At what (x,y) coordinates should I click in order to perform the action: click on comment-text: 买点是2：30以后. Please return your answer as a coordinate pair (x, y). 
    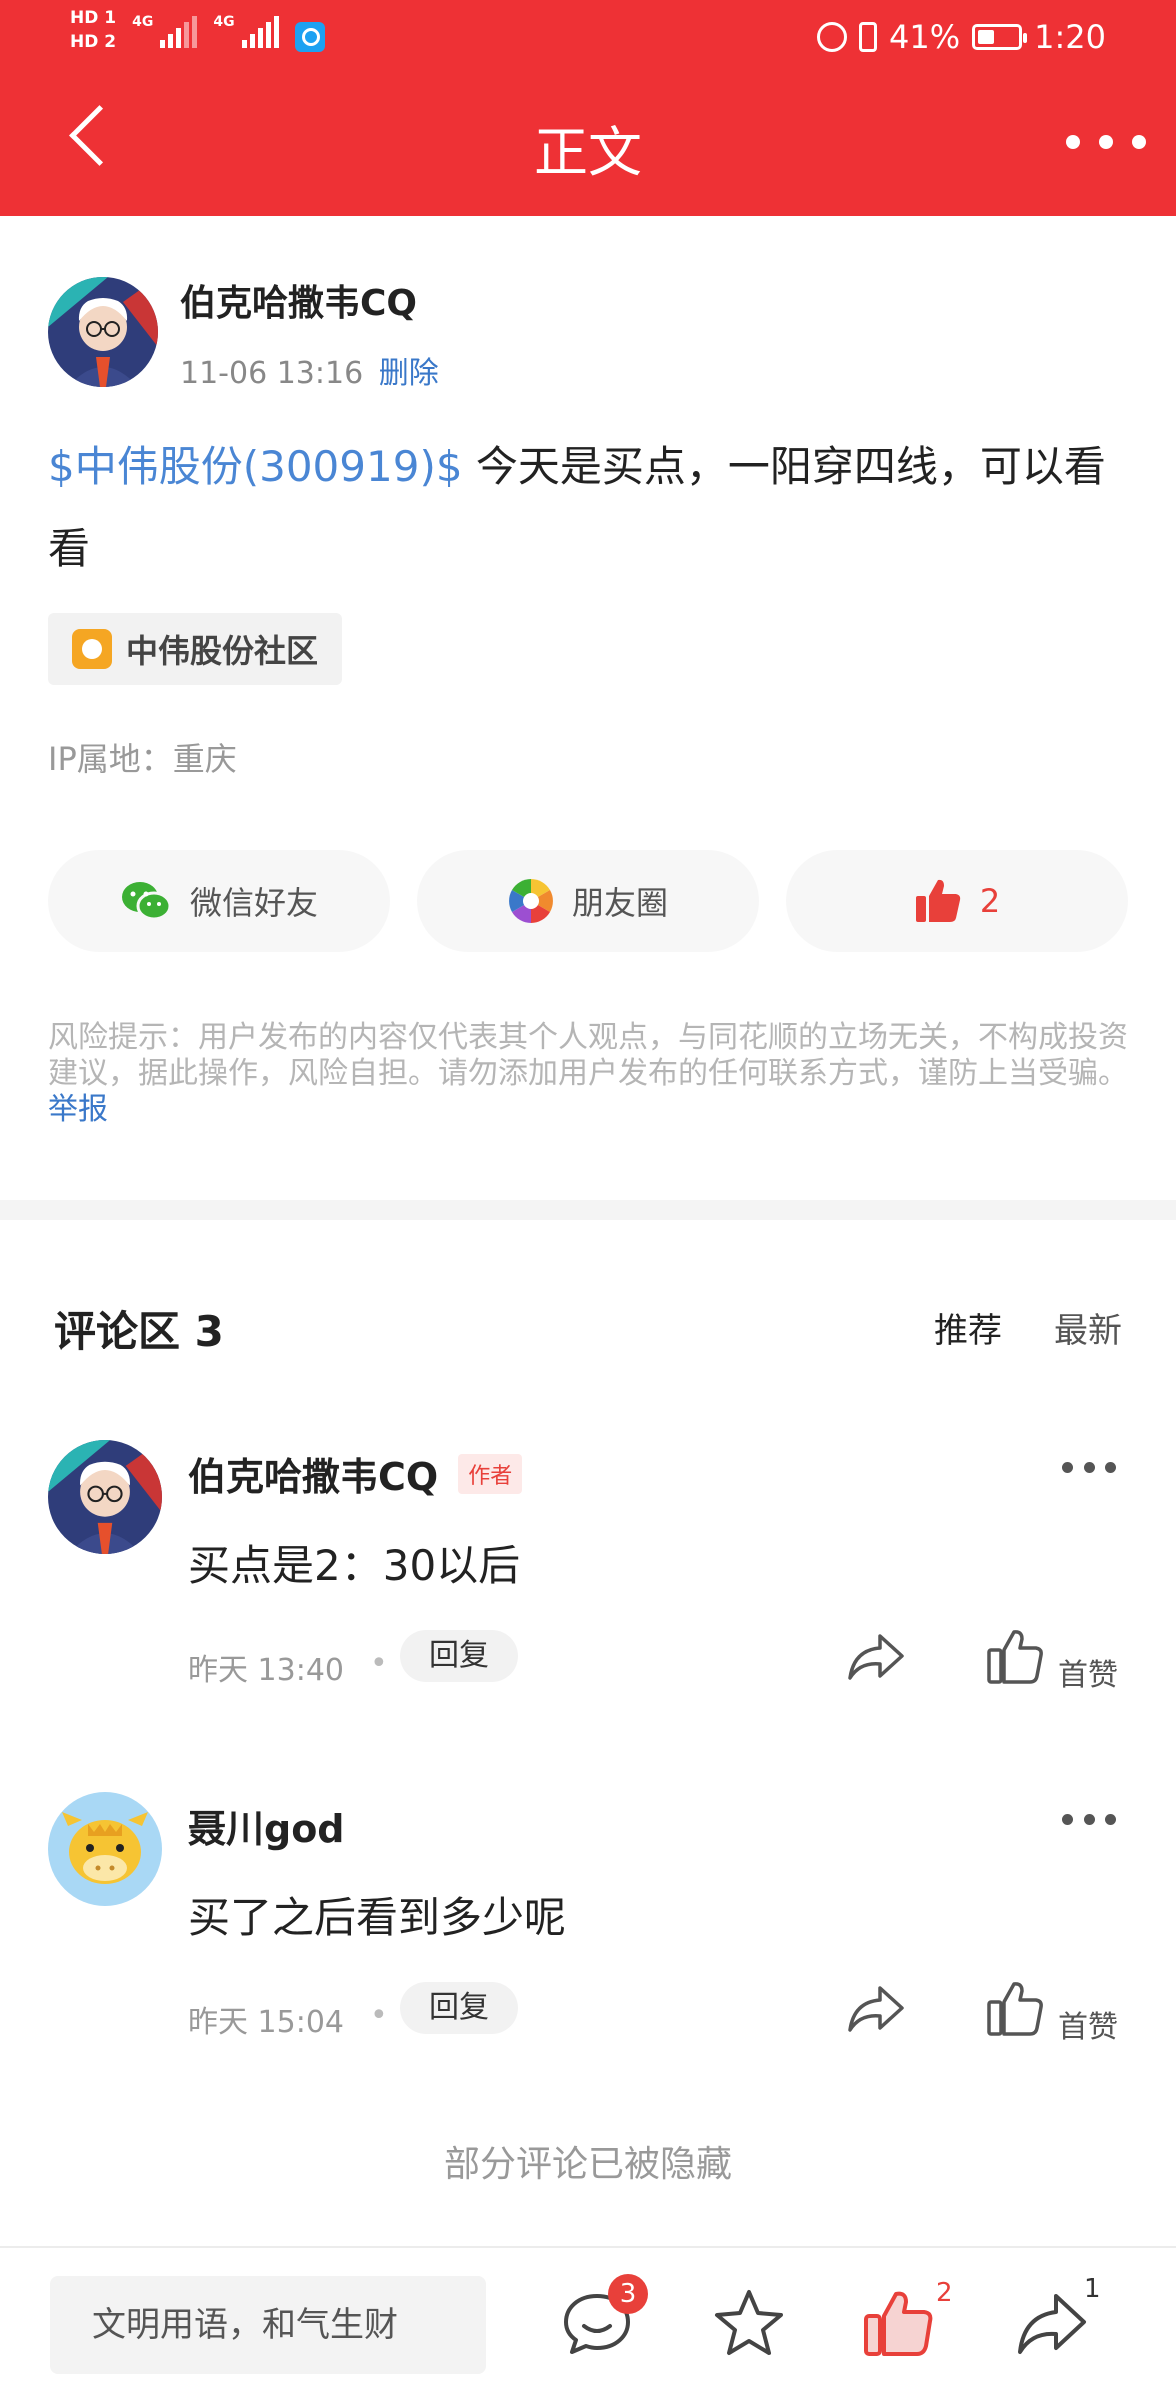
    Looking at the image, I should click on (354, 1565).